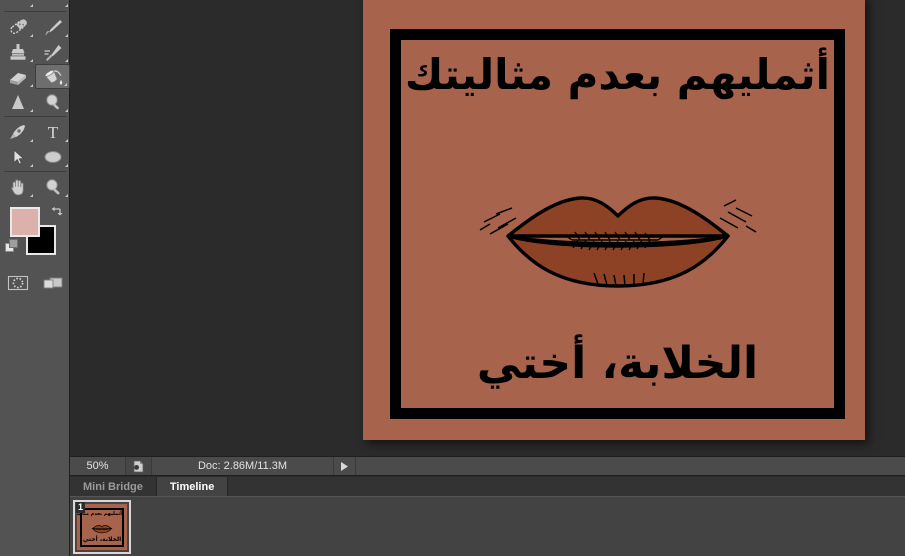  I want to click on tools-panel: T, so click(35, 278).